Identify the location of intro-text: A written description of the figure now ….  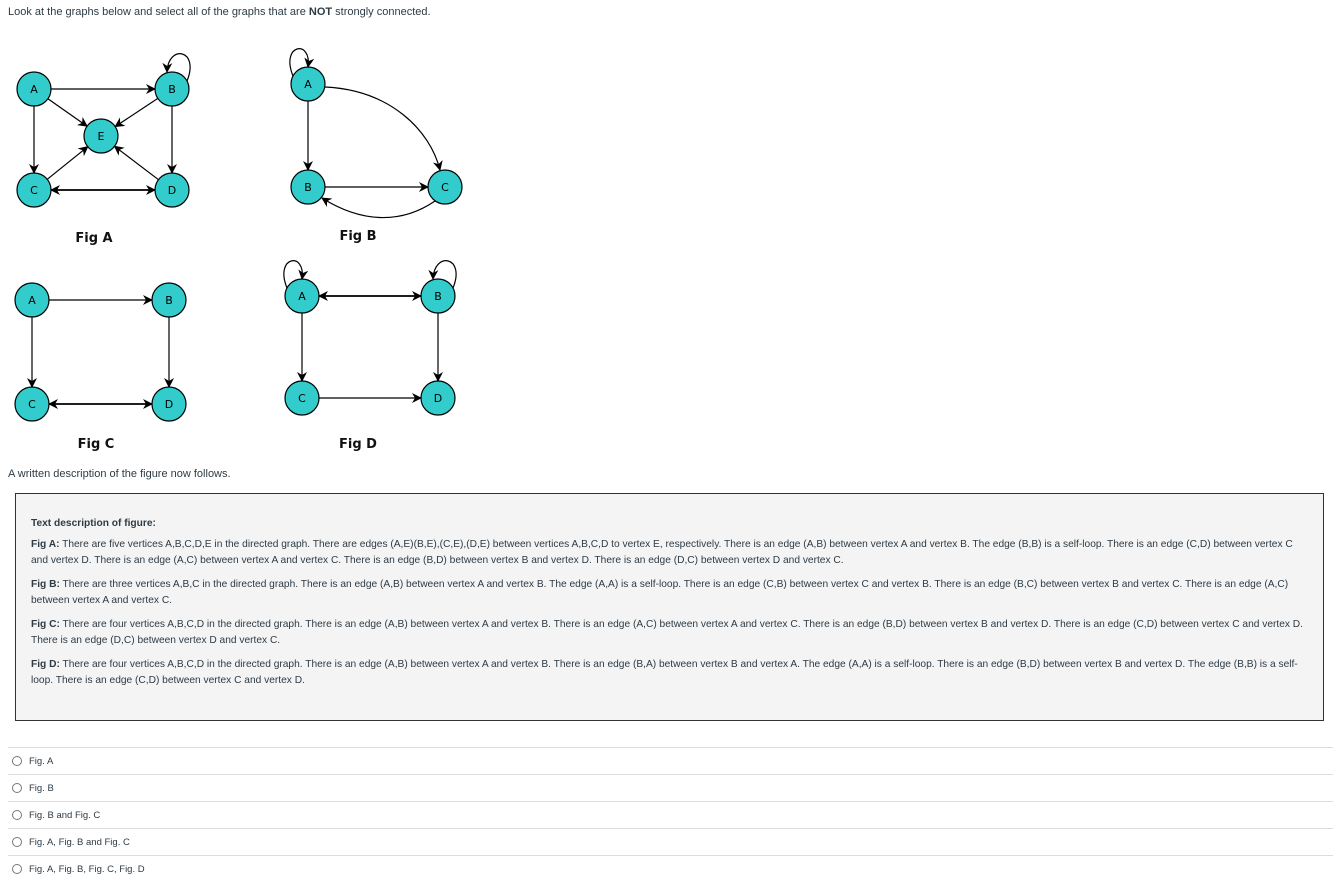
(119, 474).